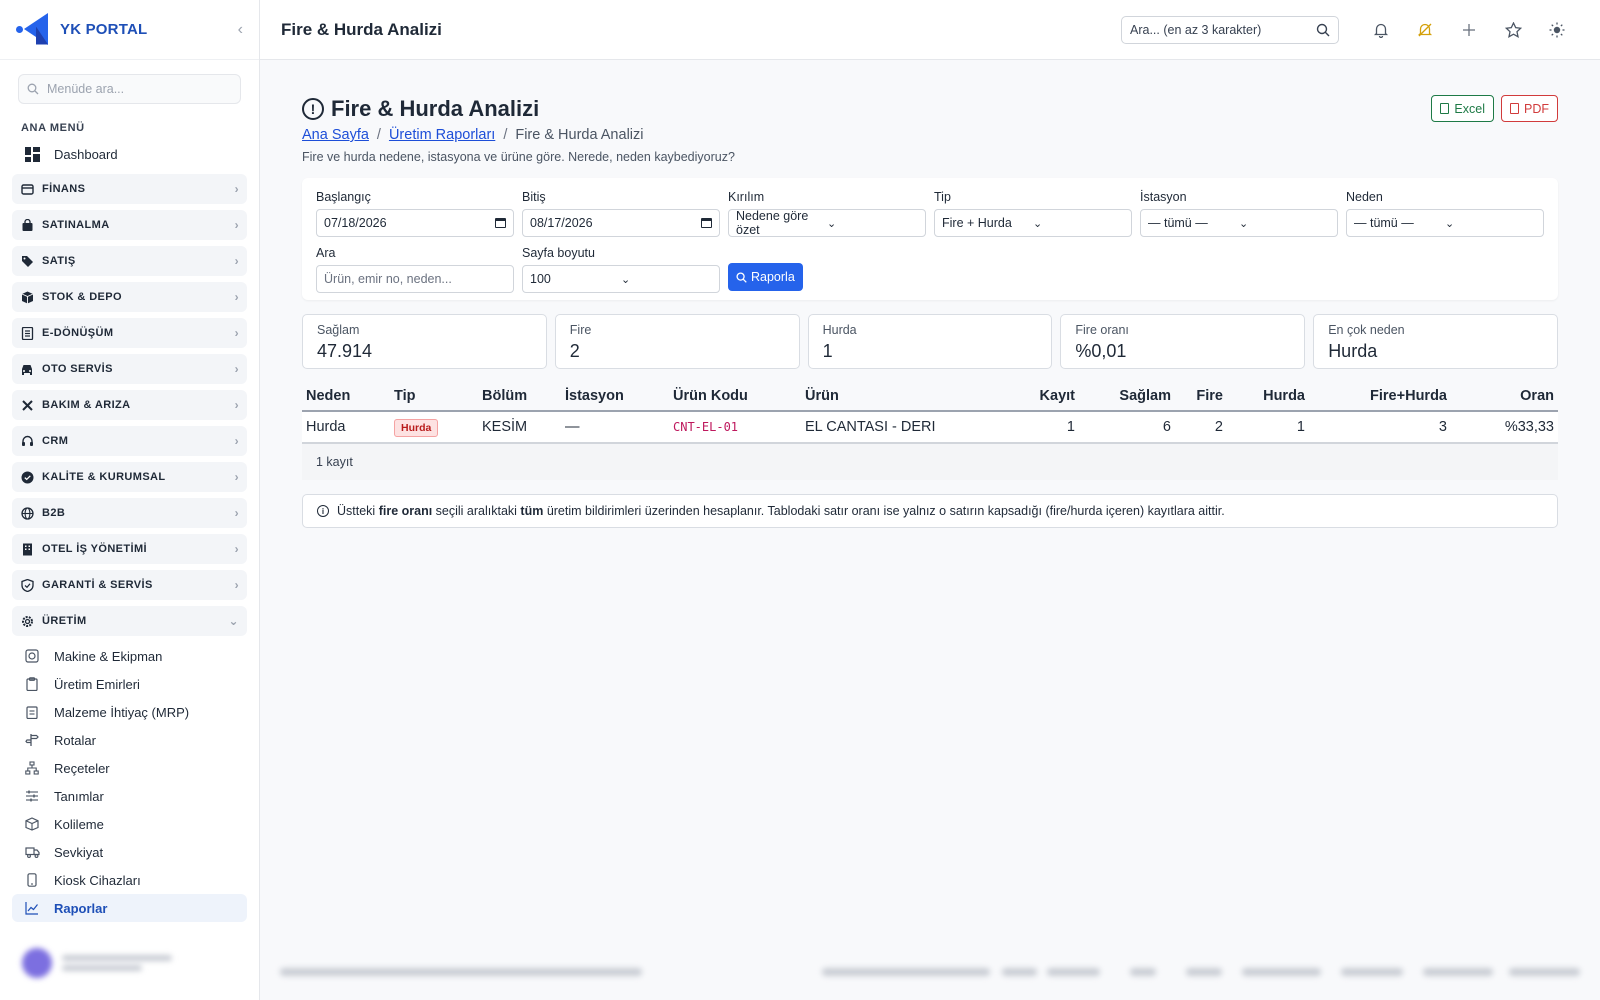  What do you see at coordinates (240, 30) in the screenshot?
I see `collapse-sidebar-chevron-left-icon: ‹` at bounding box center [240, 30].